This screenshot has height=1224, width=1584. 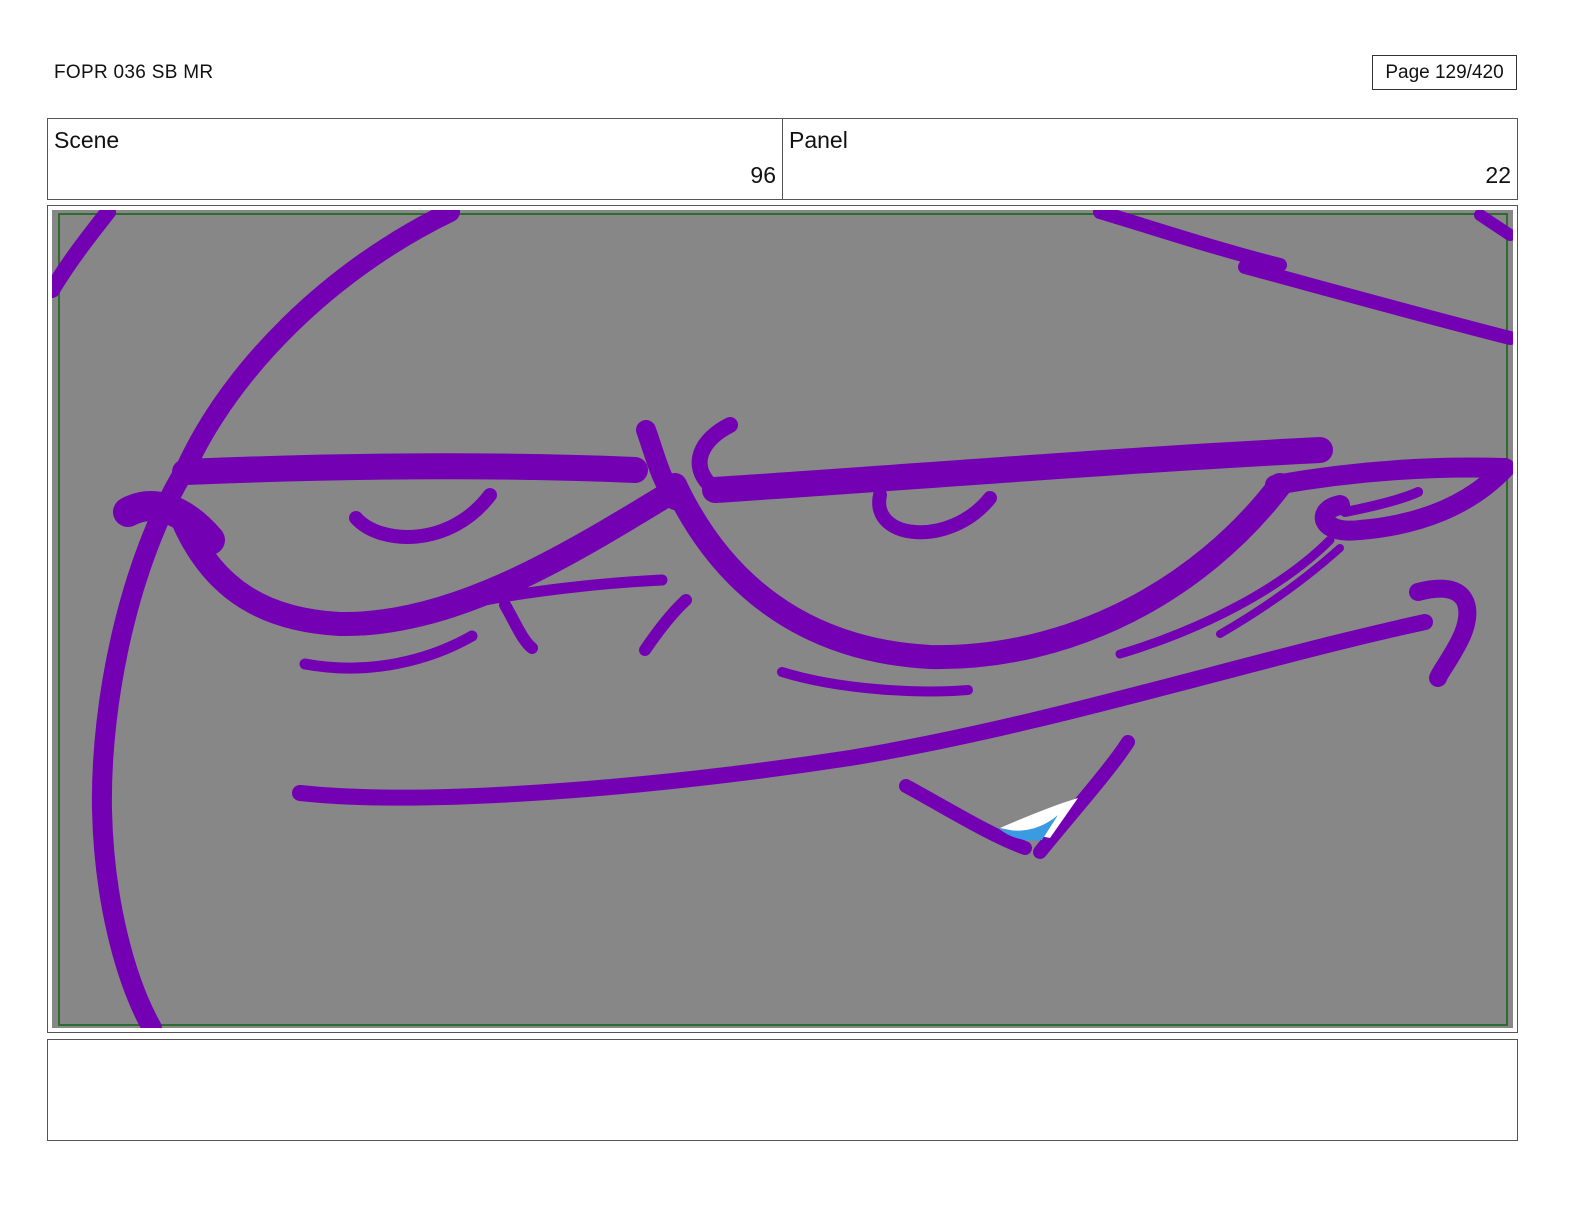 I want to click on scene-label: Scene, so click(x=87, y=140).